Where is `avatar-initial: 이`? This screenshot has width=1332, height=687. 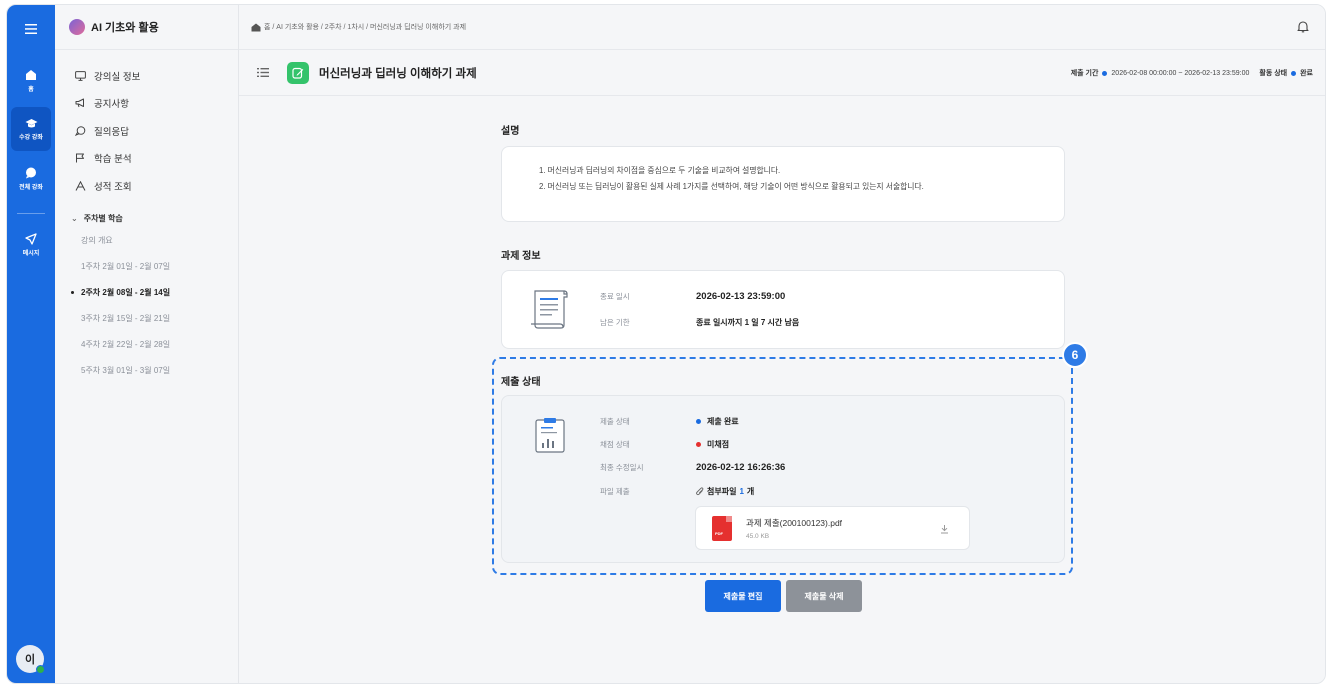 avatar-initial: 이 is located at coordinates (30, 660).